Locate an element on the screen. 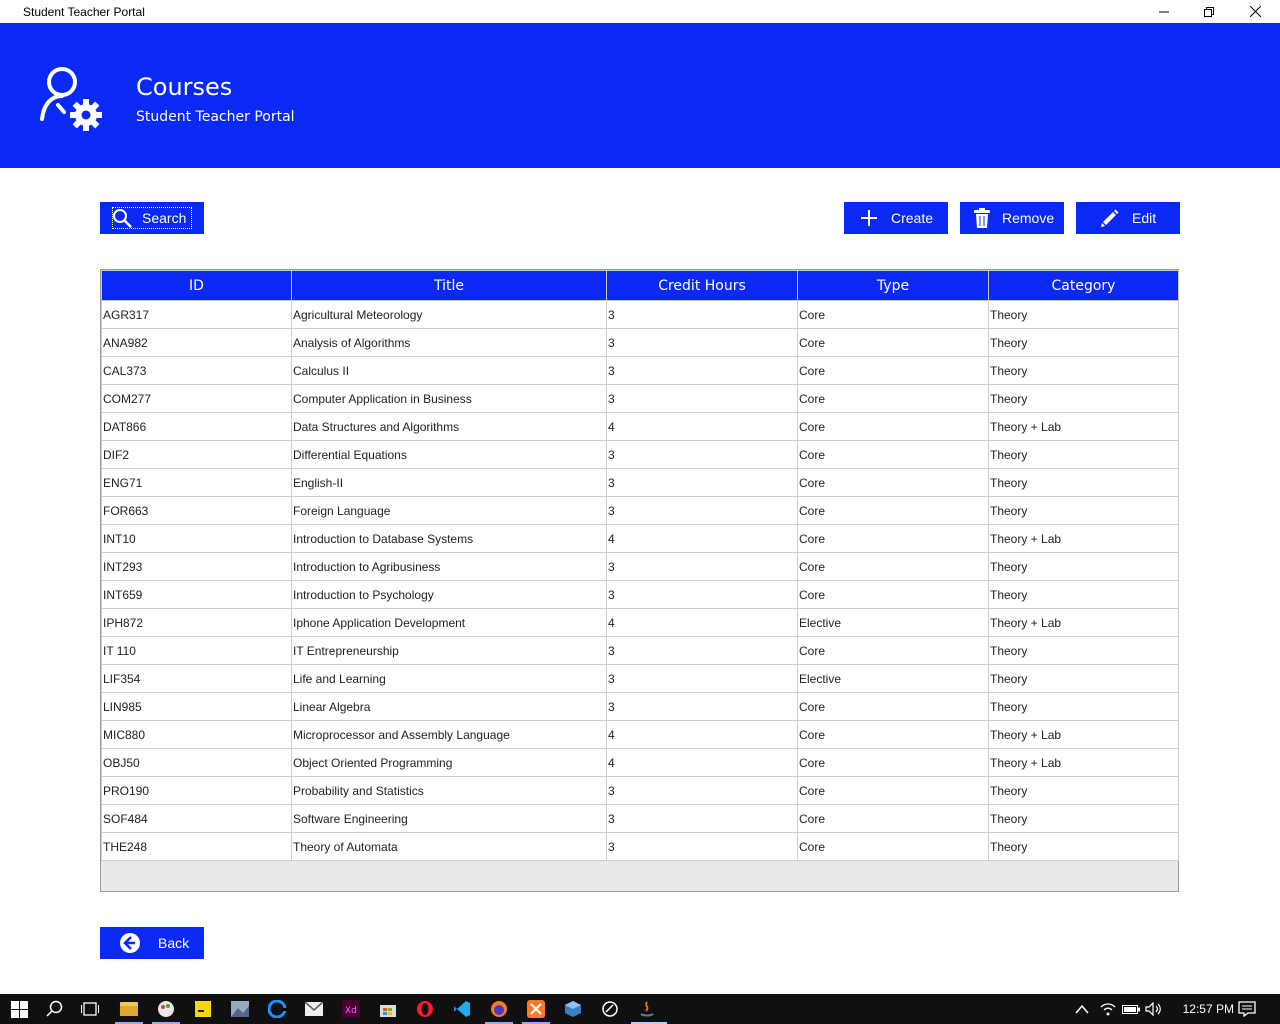 Image resolution: width=1280 pixels, height=1024 pixels. firefox-icon is located at coordinates (499, 1009).